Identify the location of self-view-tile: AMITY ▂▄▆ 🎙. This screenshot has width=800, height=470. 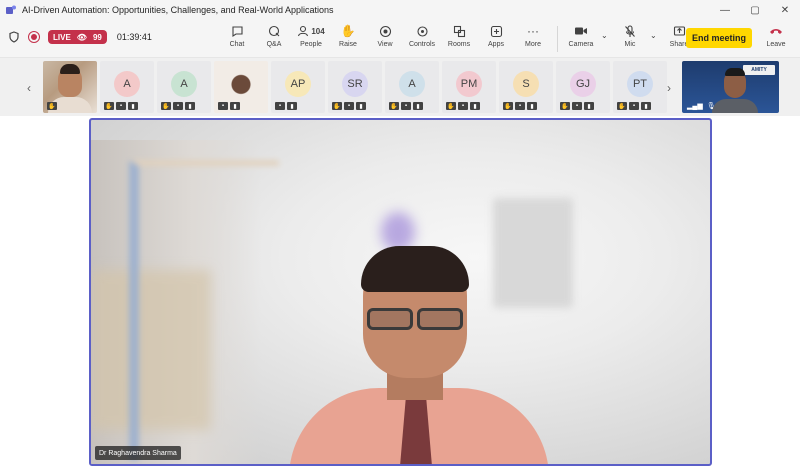
(730, 87).